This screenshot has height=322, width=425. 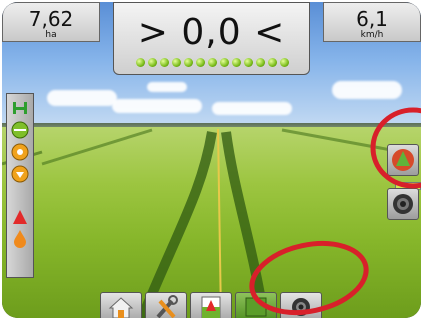 I want to click on vehicle-view-button, so click(x=403, y=160).